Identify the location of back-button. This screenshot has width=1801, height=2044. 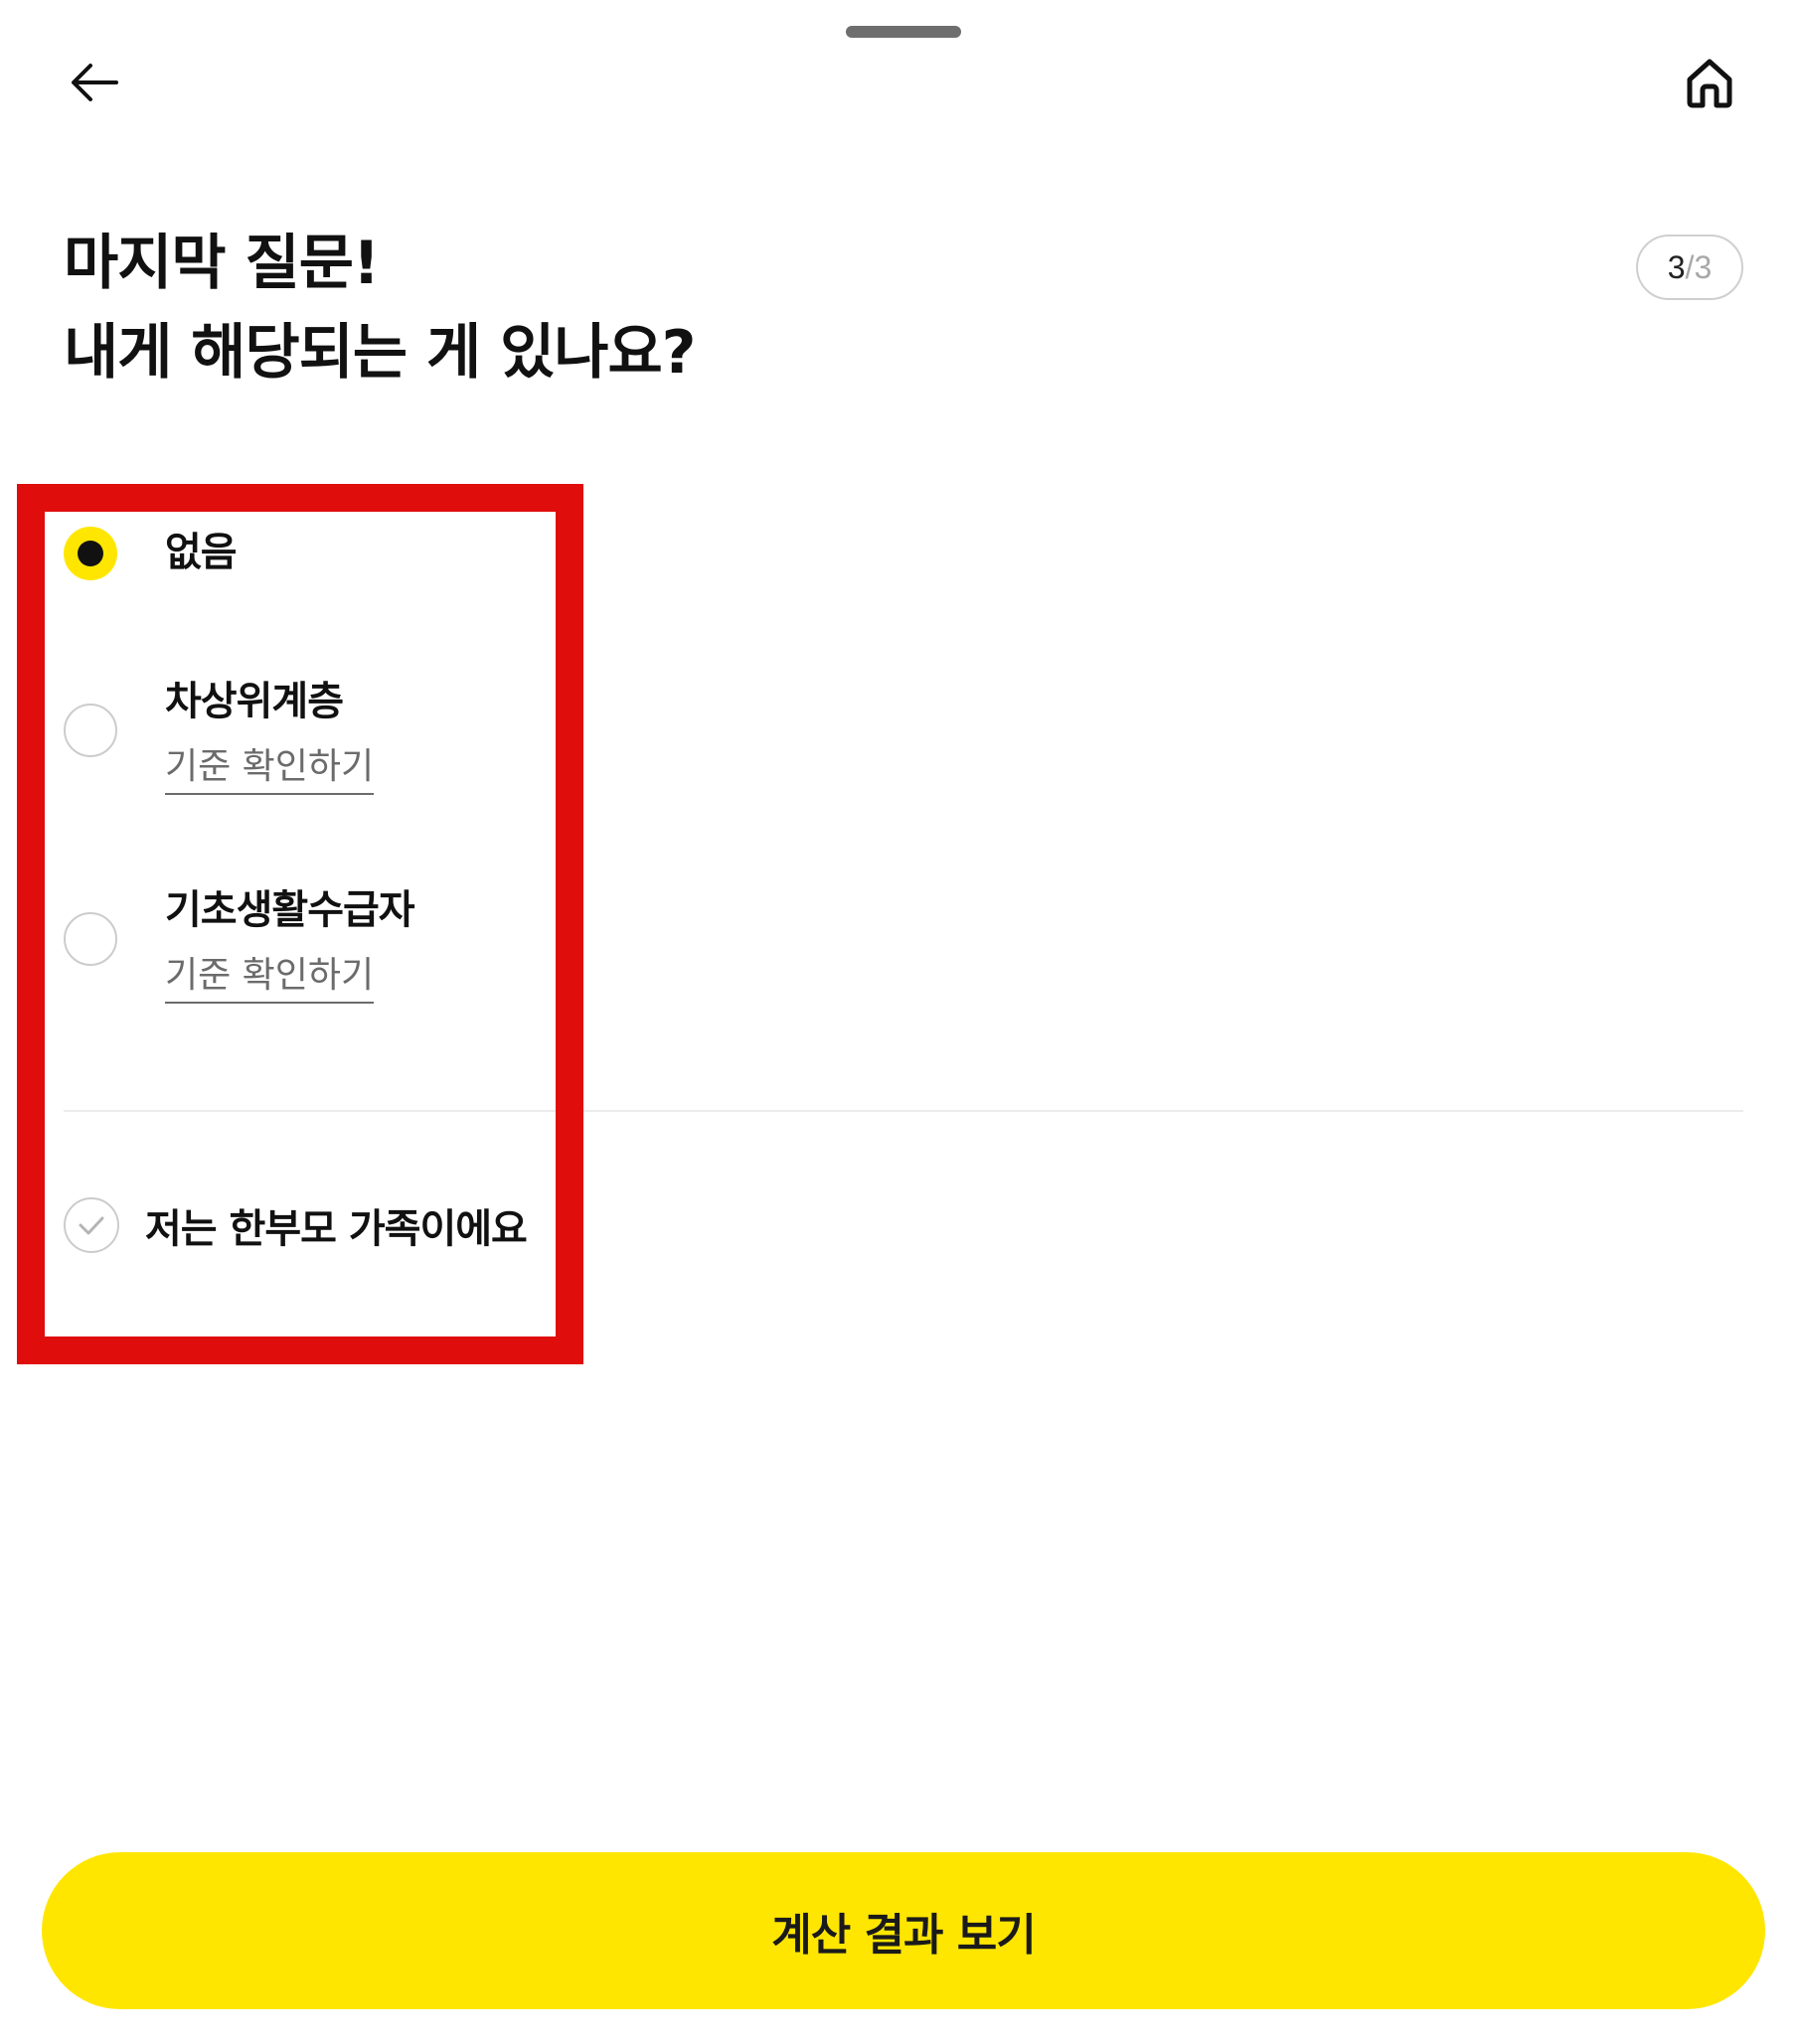
(94, 83).